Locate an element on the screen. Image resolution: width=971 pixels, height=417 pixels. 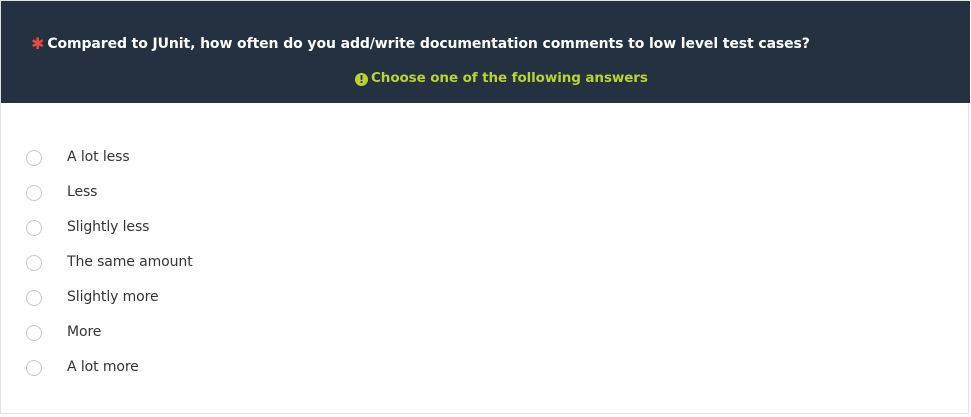
answer-label: Less is located at coordinates (82, 192).